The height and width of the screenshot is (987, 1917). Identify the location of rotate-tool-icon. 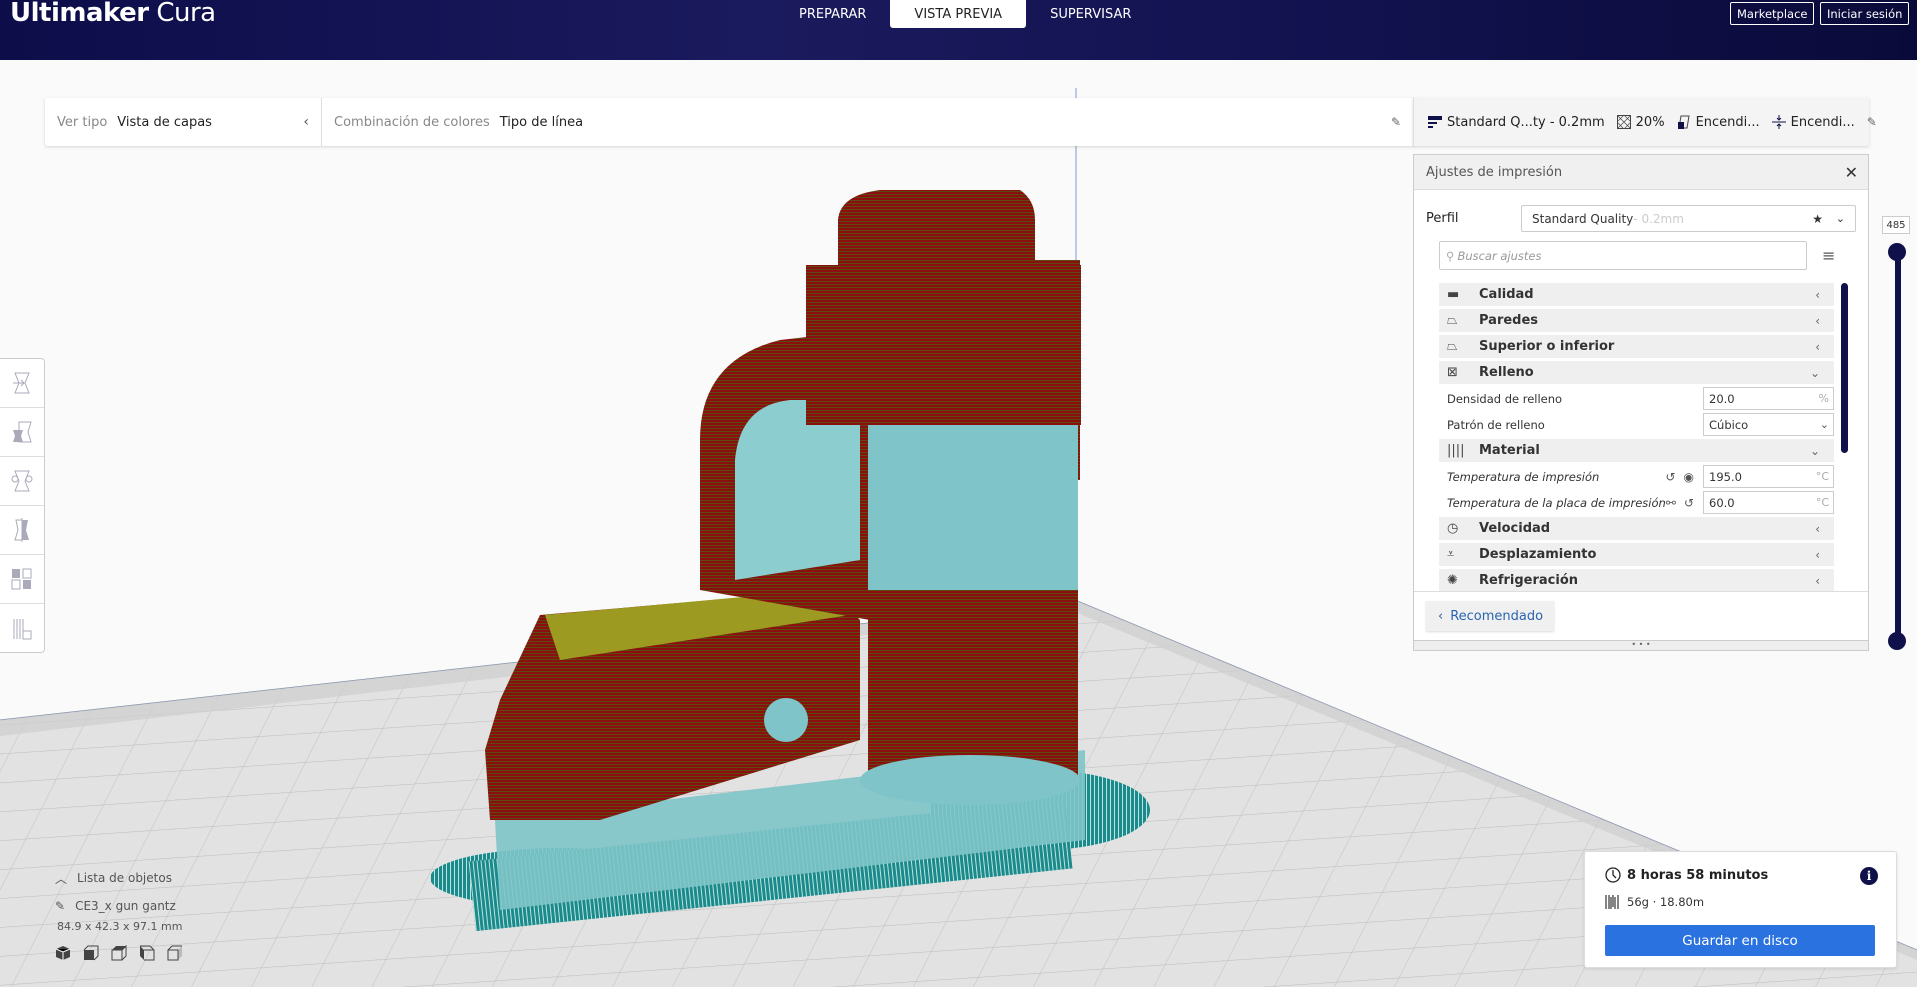
(22, 481).